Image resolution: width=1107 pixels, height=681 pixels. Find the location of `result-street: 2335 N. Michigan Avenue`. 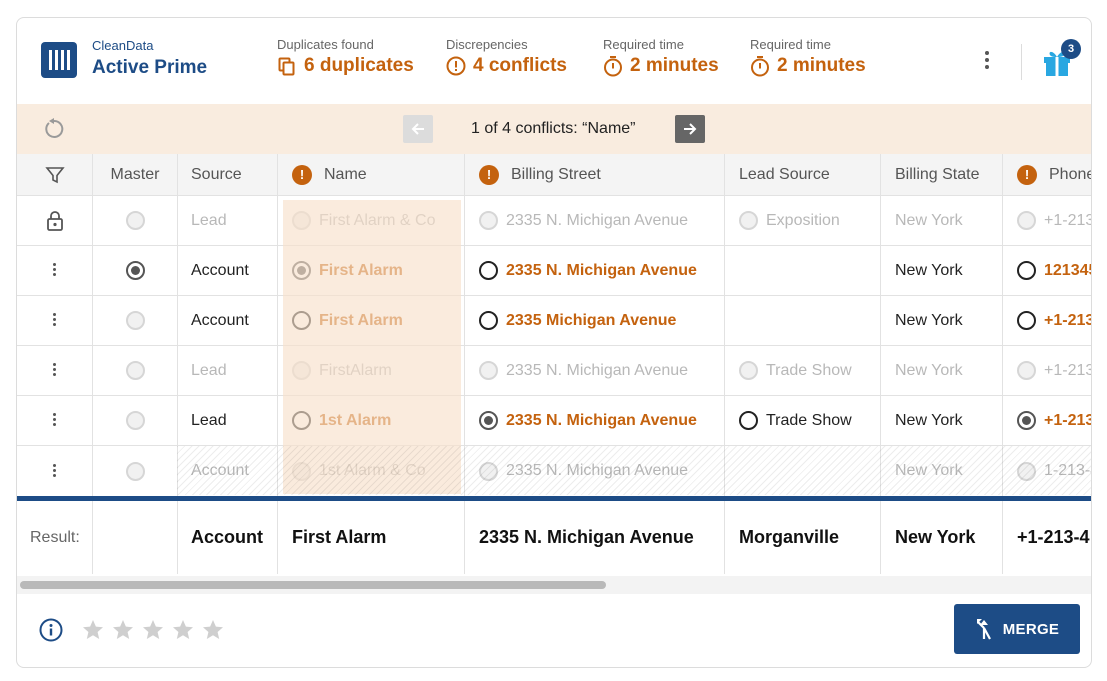

result-street: 2335 N. Michigan Avenue is located at coordinates (595, 537).